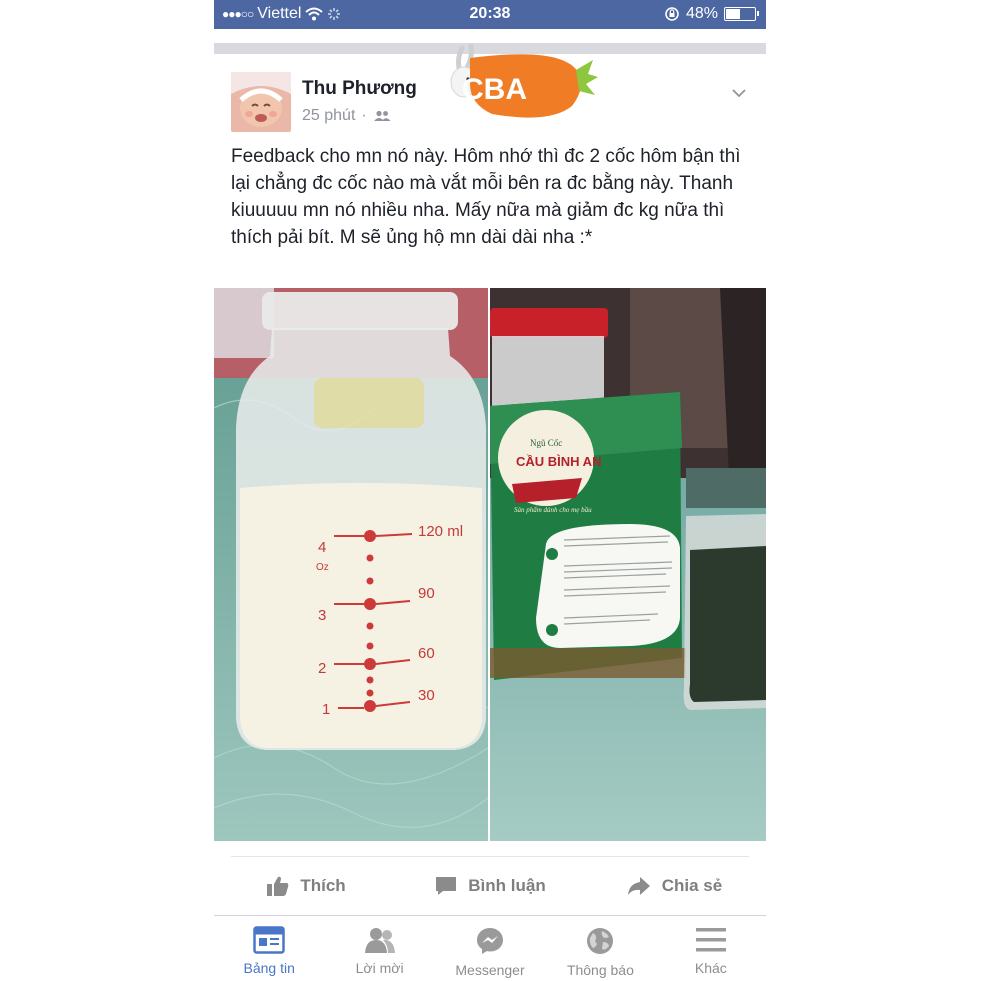 The image size is (981, 981). I want to click on like-icon, so click(278, 886).